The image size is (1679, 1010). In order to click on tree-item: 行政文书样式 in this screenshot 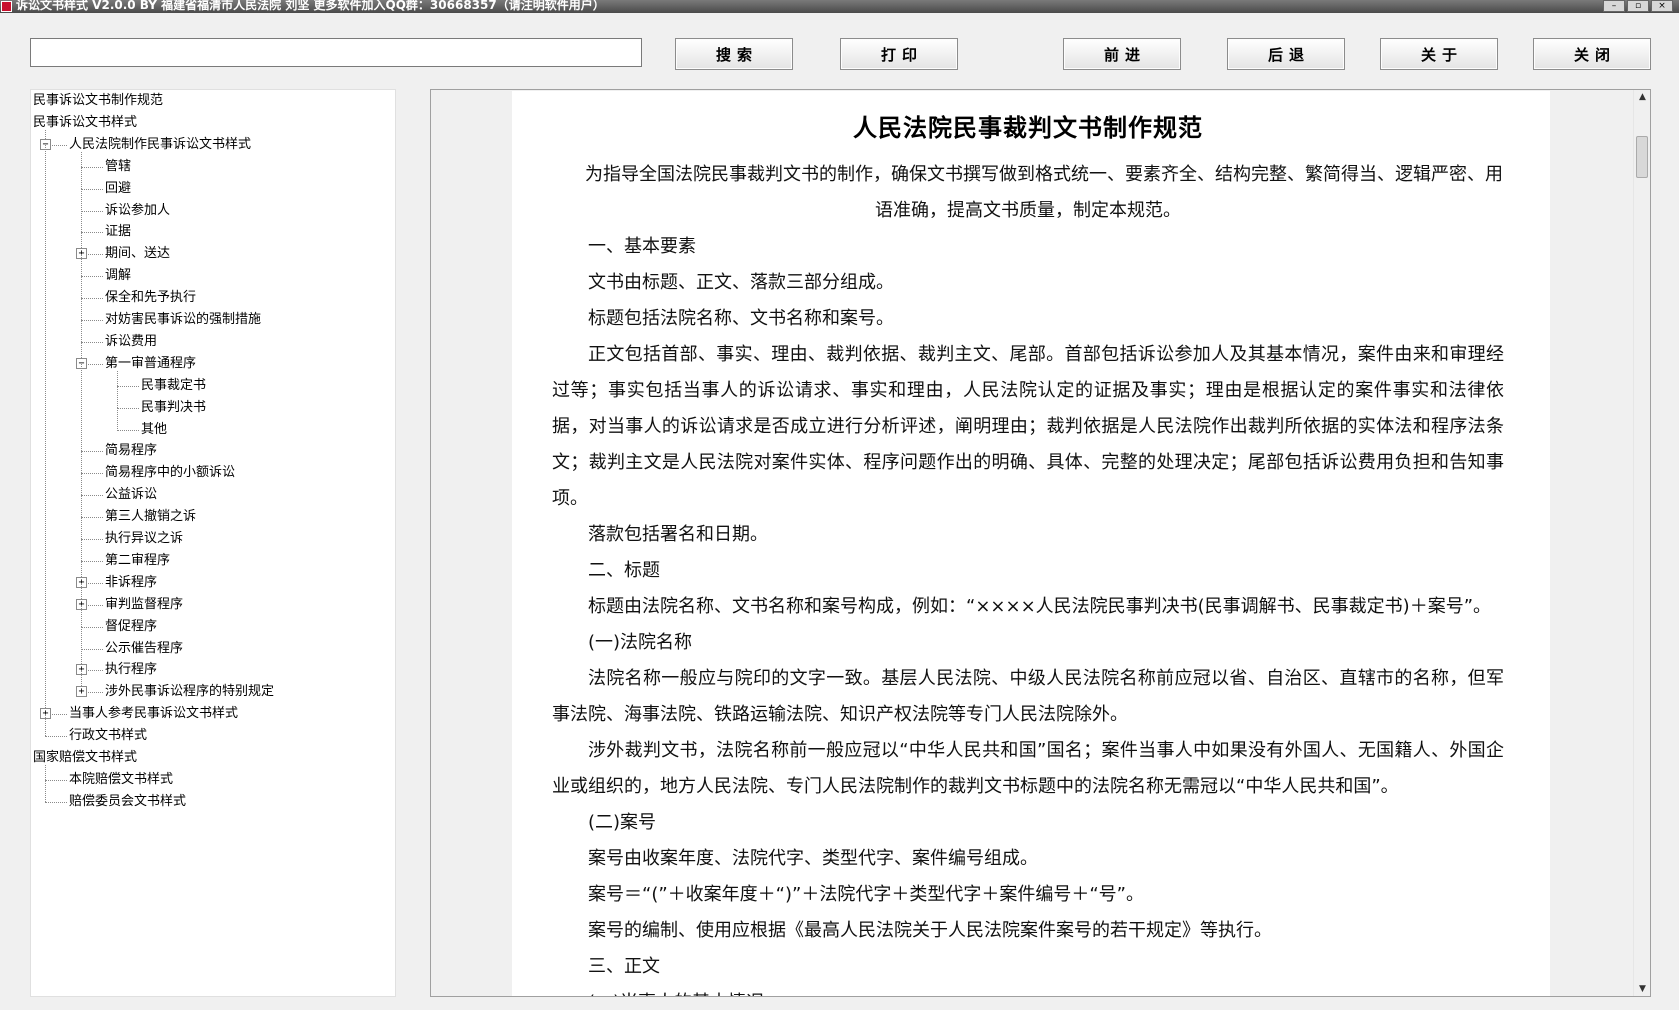, I will do `click(108, 736)`.